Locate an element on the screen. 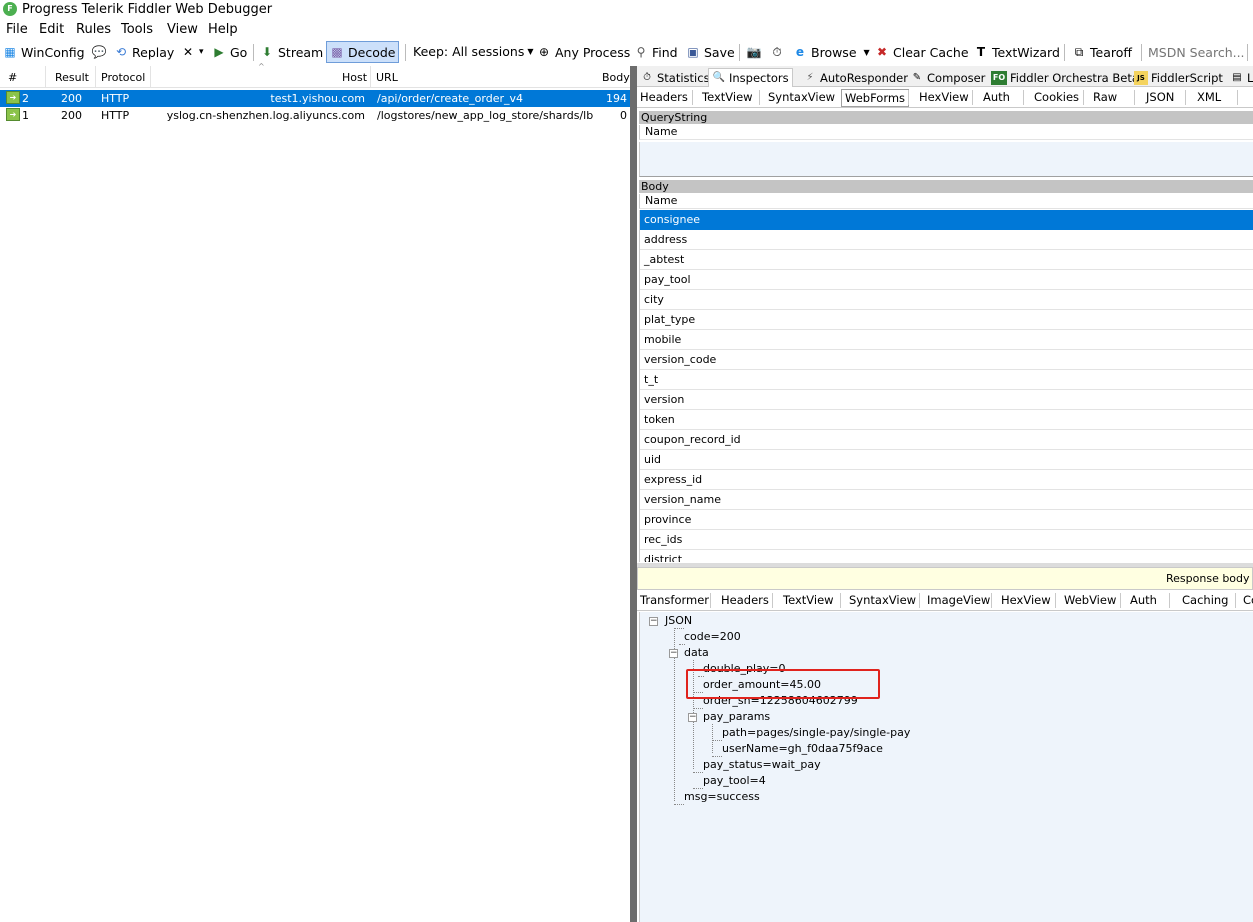 This screenshot has width=1253, height=922. req-tab-hexview: HexView is located at coordinates (944, 98).